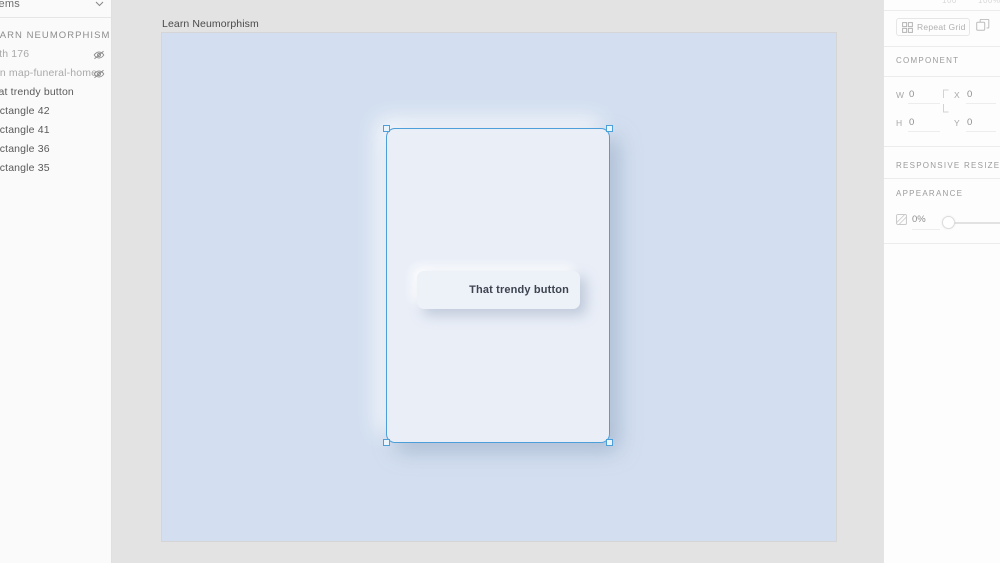 The image size is (1000, 563). What do you see at coordinates (99, 5) in the screenshot?
I see `chevron-down-icon` at bounding box center [99, 5].